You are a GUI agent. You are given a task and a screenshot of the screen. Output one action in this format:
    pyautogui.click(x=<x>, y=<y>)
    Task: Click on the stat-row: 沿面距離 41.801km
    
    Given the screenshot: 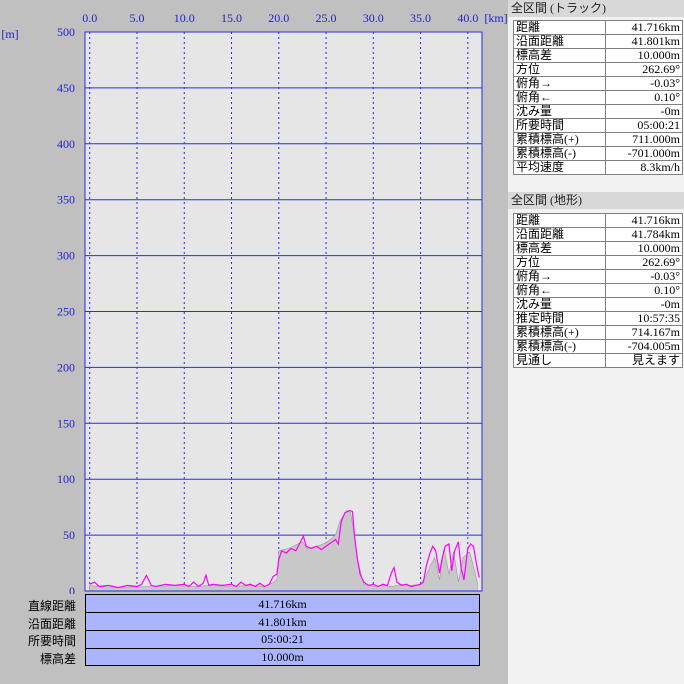 What is the action you would take?
    pyautogui.click(x=598, y=41)
    